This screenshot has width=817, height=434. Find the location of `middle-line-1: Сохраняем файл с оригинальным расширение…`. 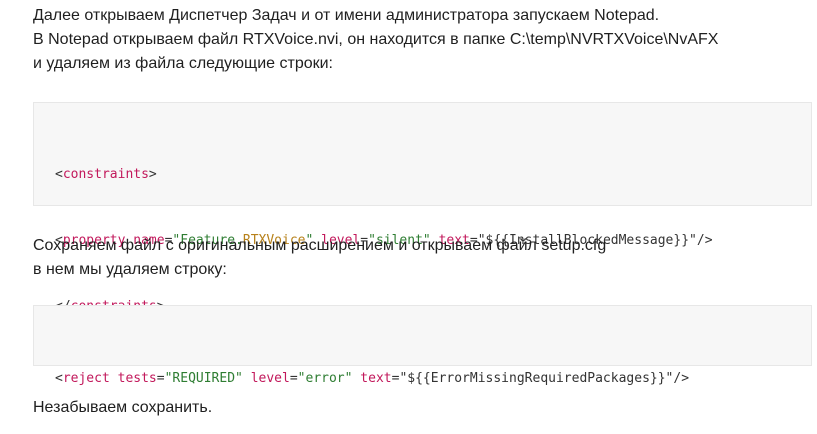

middle-line-1: Сохраняем файл с оригинальным расширение… is located at coordinates (320, 245).